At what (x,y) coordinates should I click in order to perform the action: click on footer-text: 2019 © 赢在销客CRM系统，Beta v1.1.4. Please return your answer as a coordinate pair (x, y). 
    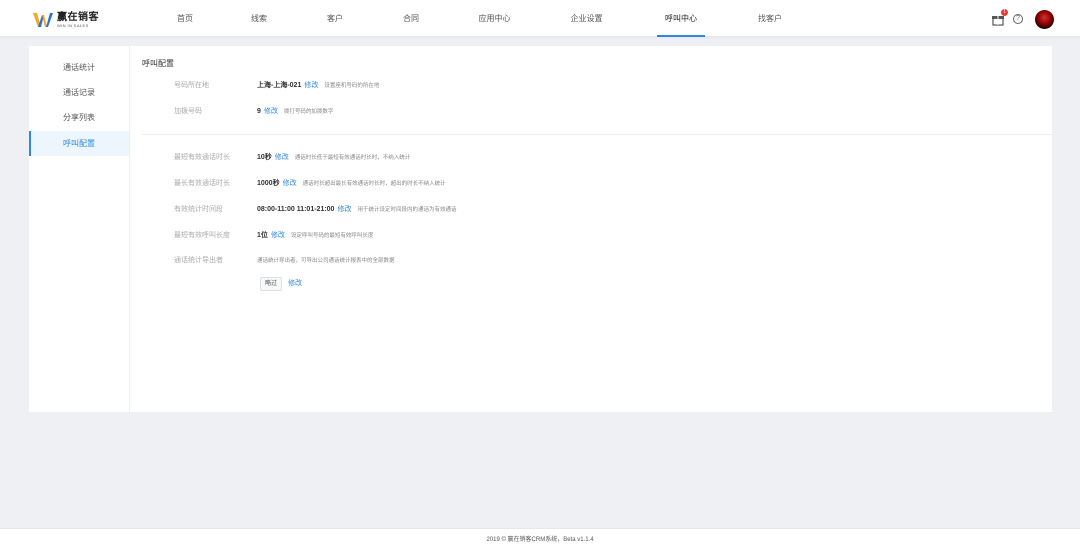
    Looking at the image, I should click on (540, 540).